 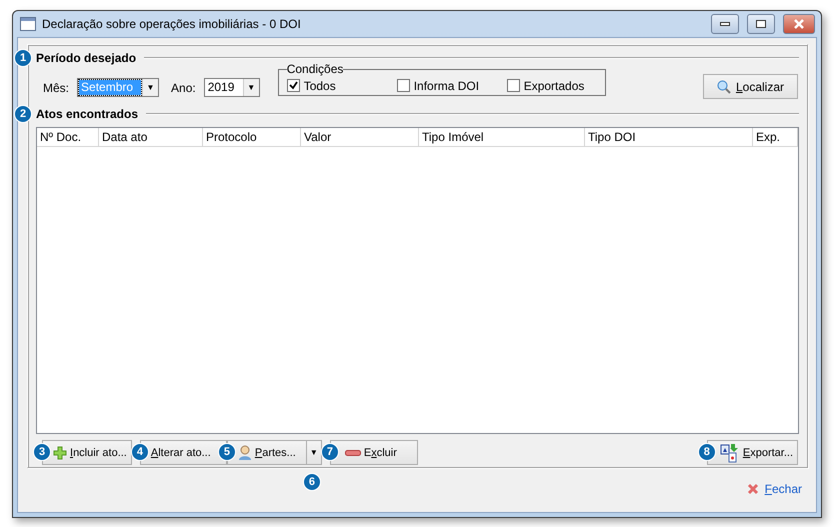 I want to click on callout-number: 2, so click(x=23, y=114).